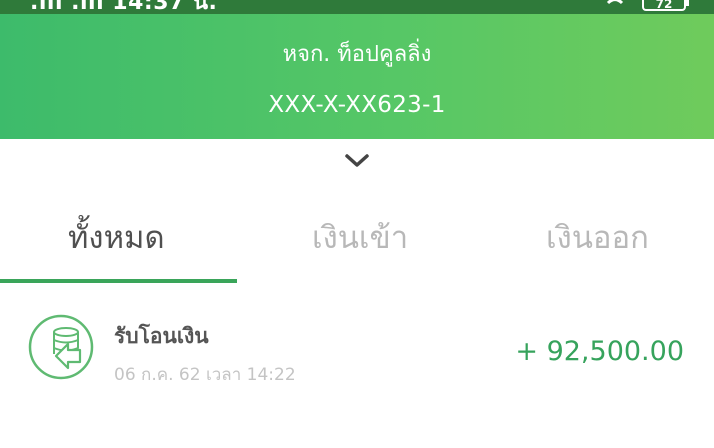 Image resolution: width=714 pixels, height=448 pixels. What do you see at coordinates (615, 2) in the screenshot?
I see `wifi-icon` at bounding box center [615, 2].